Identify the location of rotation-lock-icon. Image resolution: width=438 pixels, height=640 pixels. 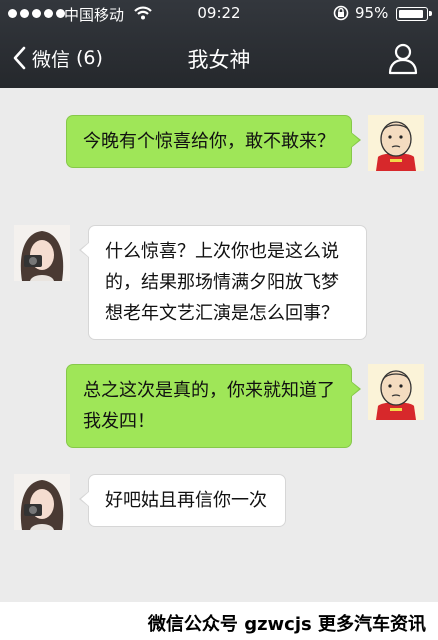
(341, 15).